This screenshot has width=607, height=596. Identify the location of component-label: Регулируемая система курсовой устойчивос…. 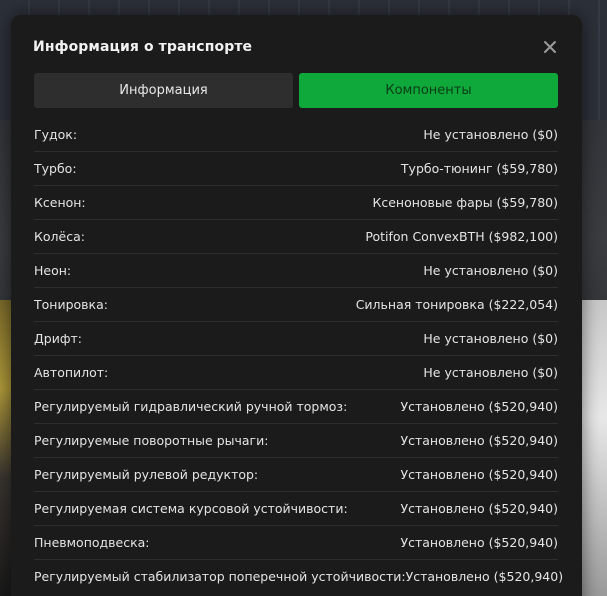
(191, 508).